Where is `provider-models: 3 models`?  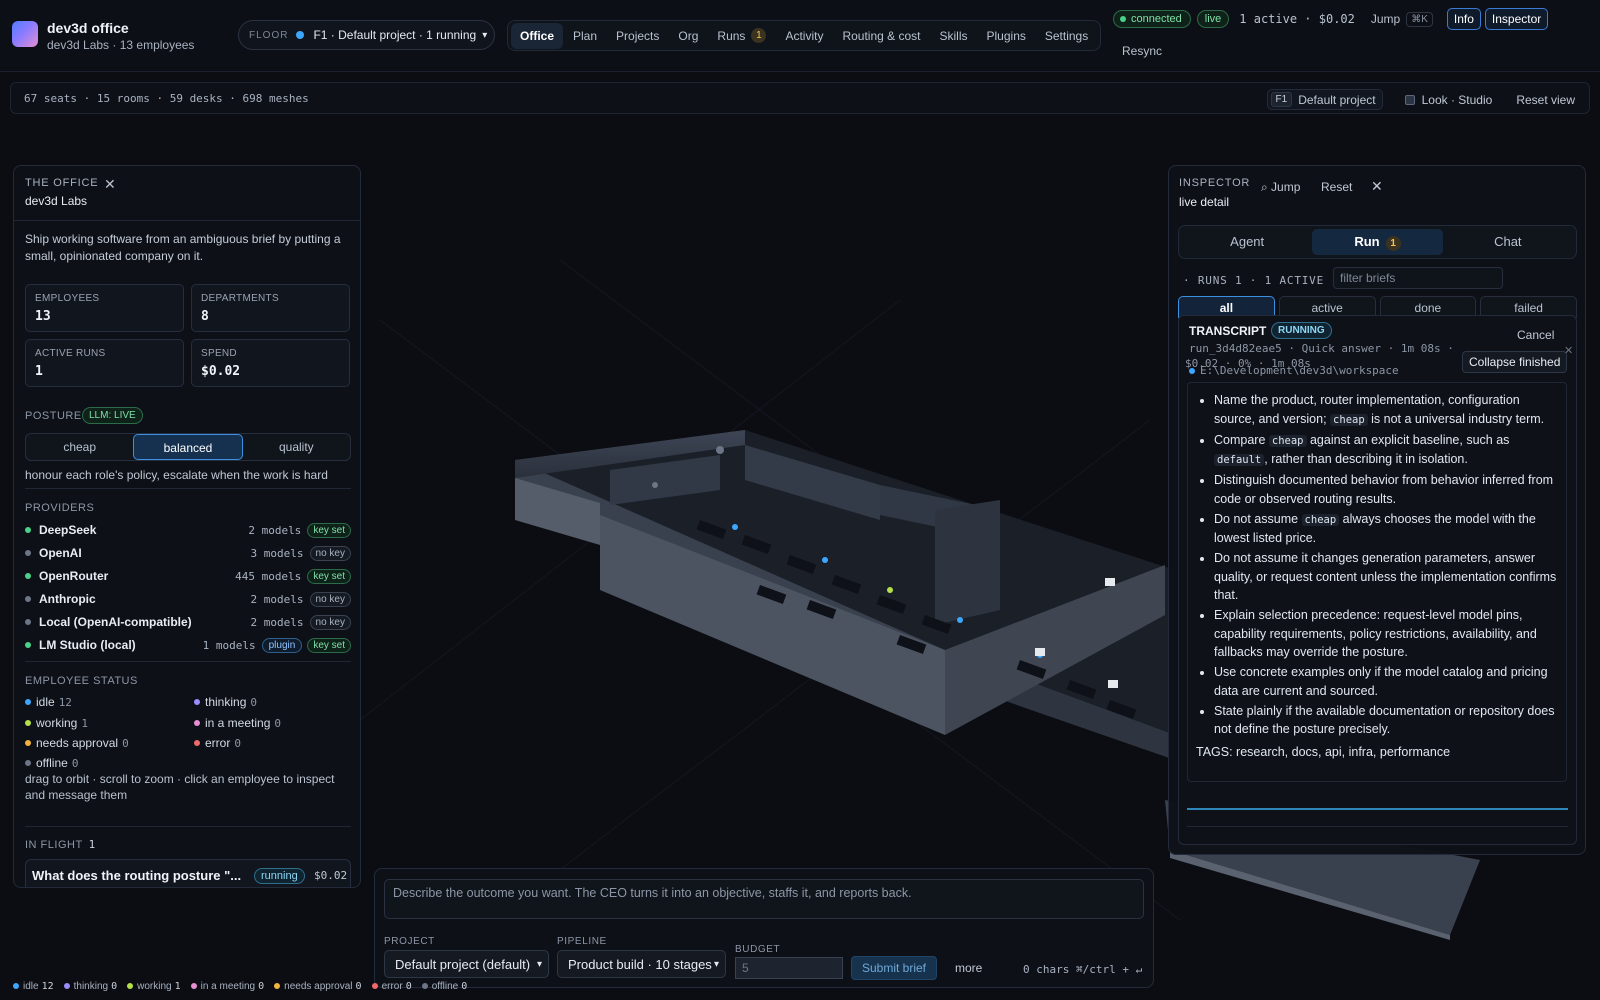 provider-models: 3 models is located at coordinates (277, 553).